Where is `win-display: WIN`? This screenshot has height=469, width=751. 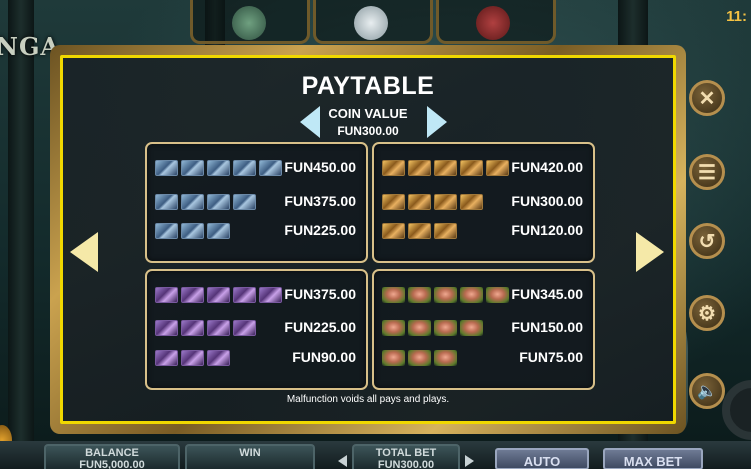 win-display: WIN is located at coordinates (250, 456).